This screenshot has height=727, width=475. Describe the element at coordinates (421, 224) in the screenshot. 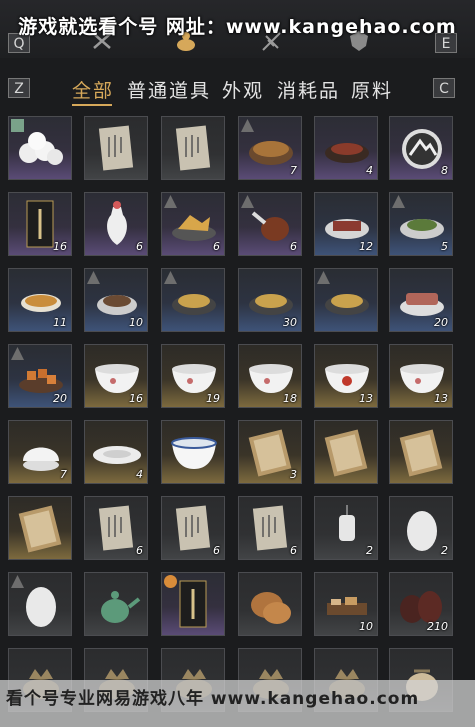

I see `inventory-slot: 5` at that location.